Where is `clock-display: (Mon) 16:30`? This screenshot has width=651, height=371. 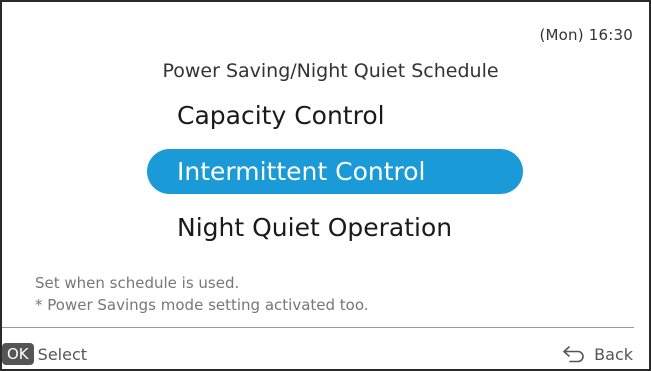
clock-display: (Mon) 16:30 is located at coordinates (586, 35).